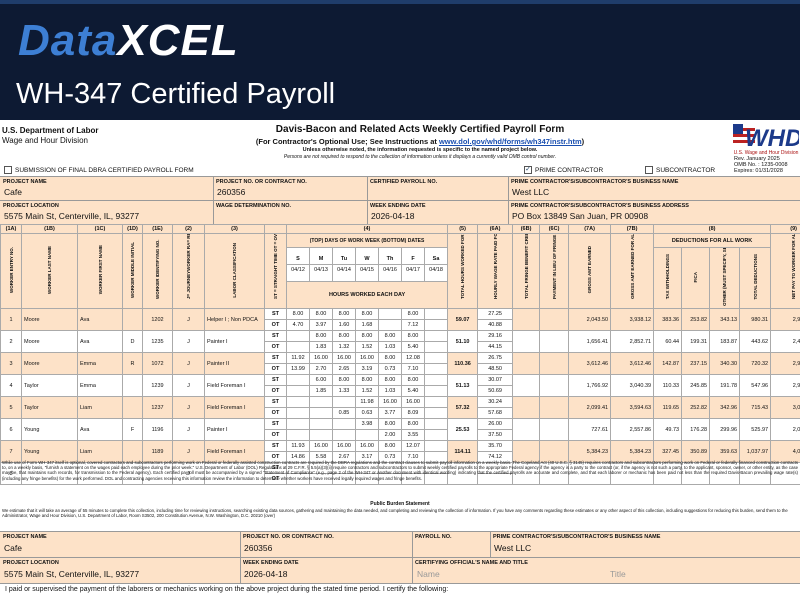  Describe the element at coordinates (231, 192) in the screenshot. I see `project-no-field: 260356` at that location.